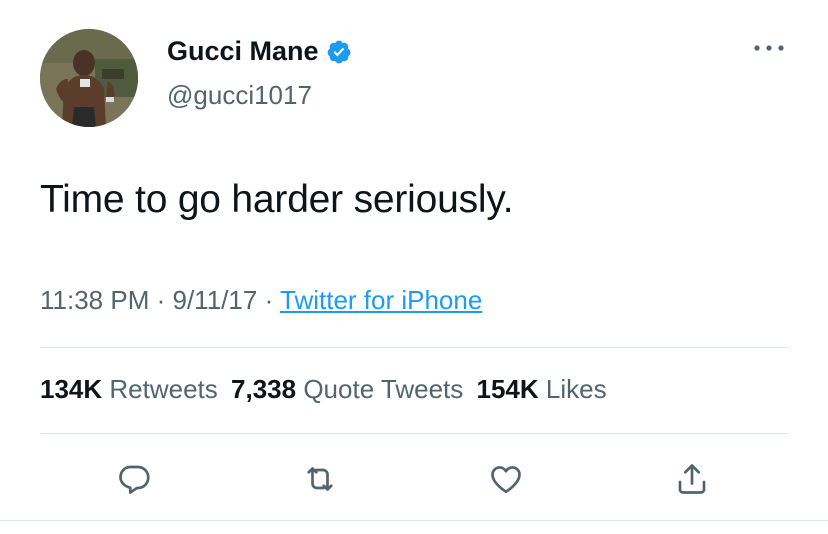 Image resolution: width=828 pixels, height=534 pixels. What do you see at coordinates (414, 480) in the screenshot?
I see `action-bar` at bounding box center [414, 480].